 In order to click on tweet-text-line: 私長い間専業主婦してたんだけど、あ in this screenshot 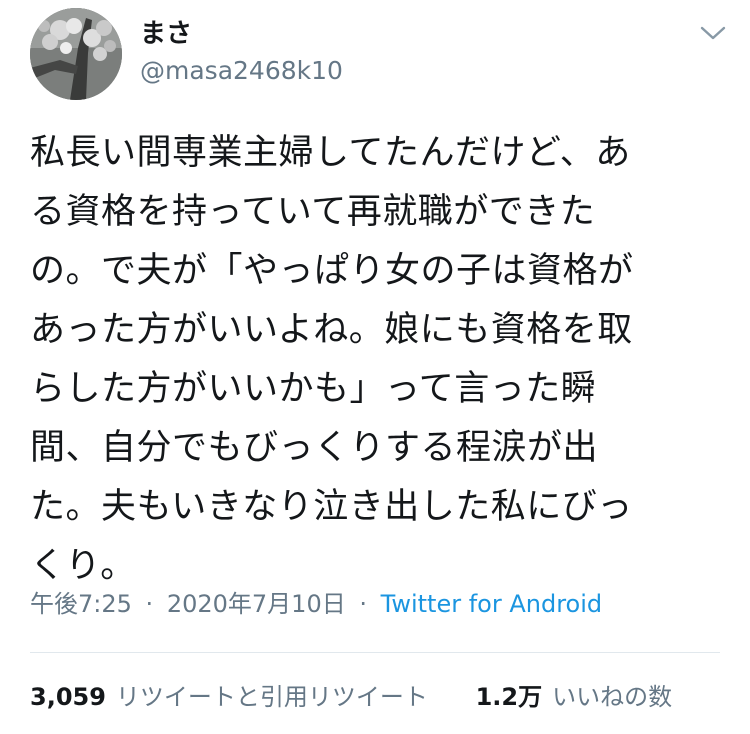, I will do `click(330, 153)`.